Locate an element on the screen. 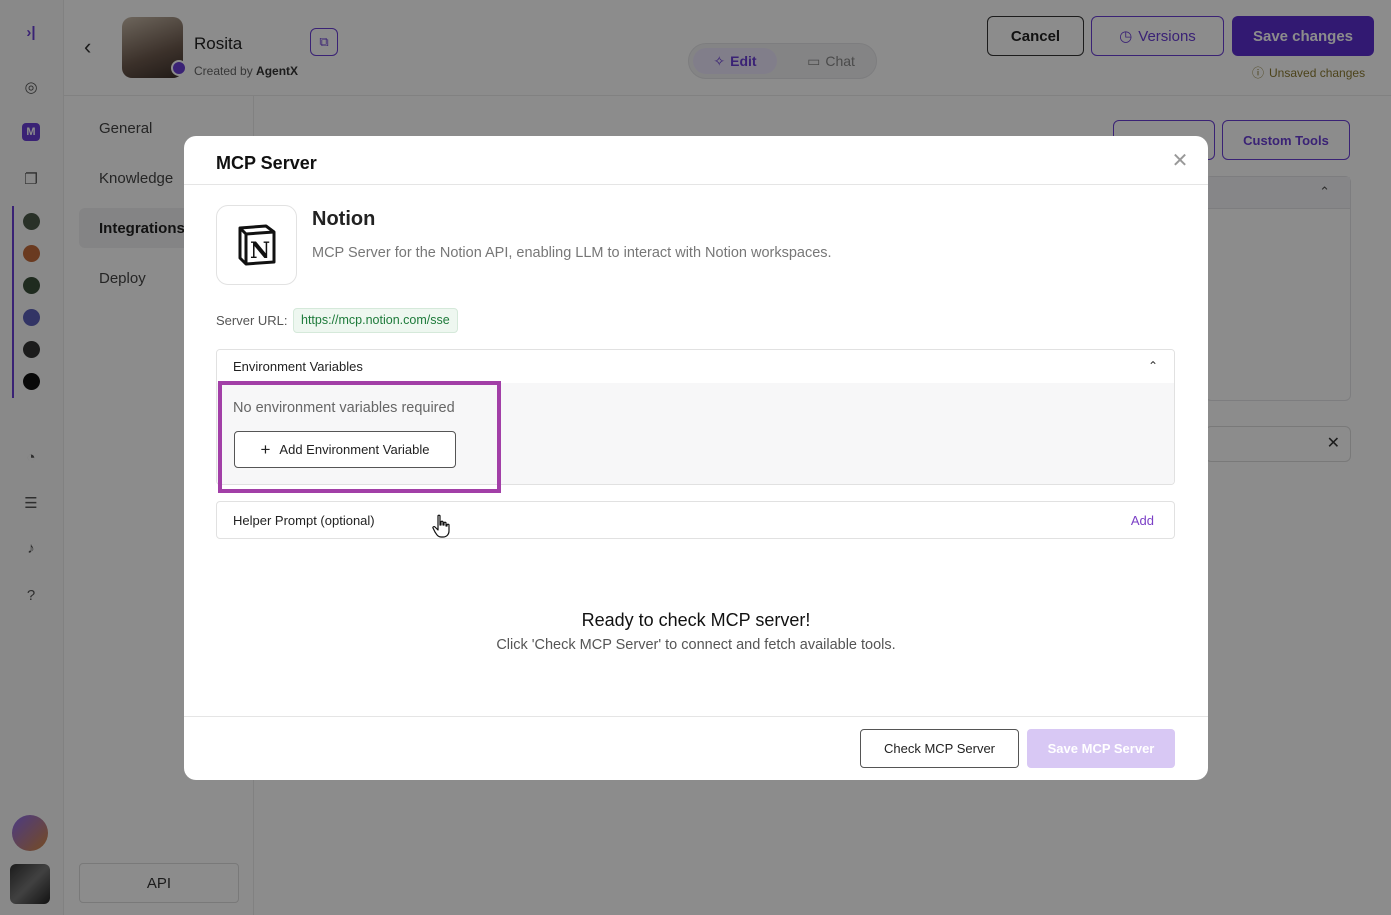 The height and width of the screenshot is (915, 1391). notion-logo: N is located at coordinates (256, 245).